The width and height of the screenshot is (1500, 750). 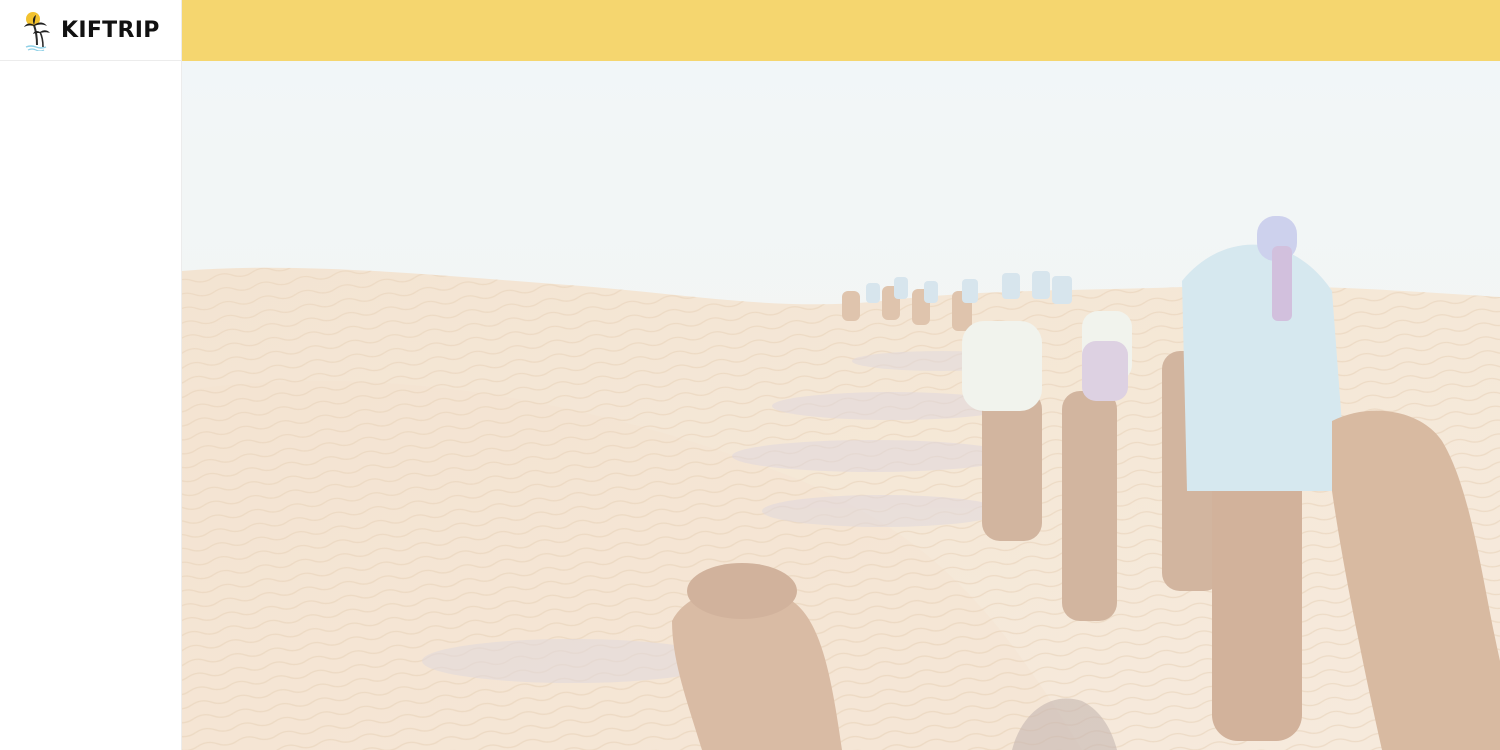 What do you see at coordinates (110, 30) in the screenshot?
I see `brand-name: KIFTRIP` at bounding box center [110, 30].